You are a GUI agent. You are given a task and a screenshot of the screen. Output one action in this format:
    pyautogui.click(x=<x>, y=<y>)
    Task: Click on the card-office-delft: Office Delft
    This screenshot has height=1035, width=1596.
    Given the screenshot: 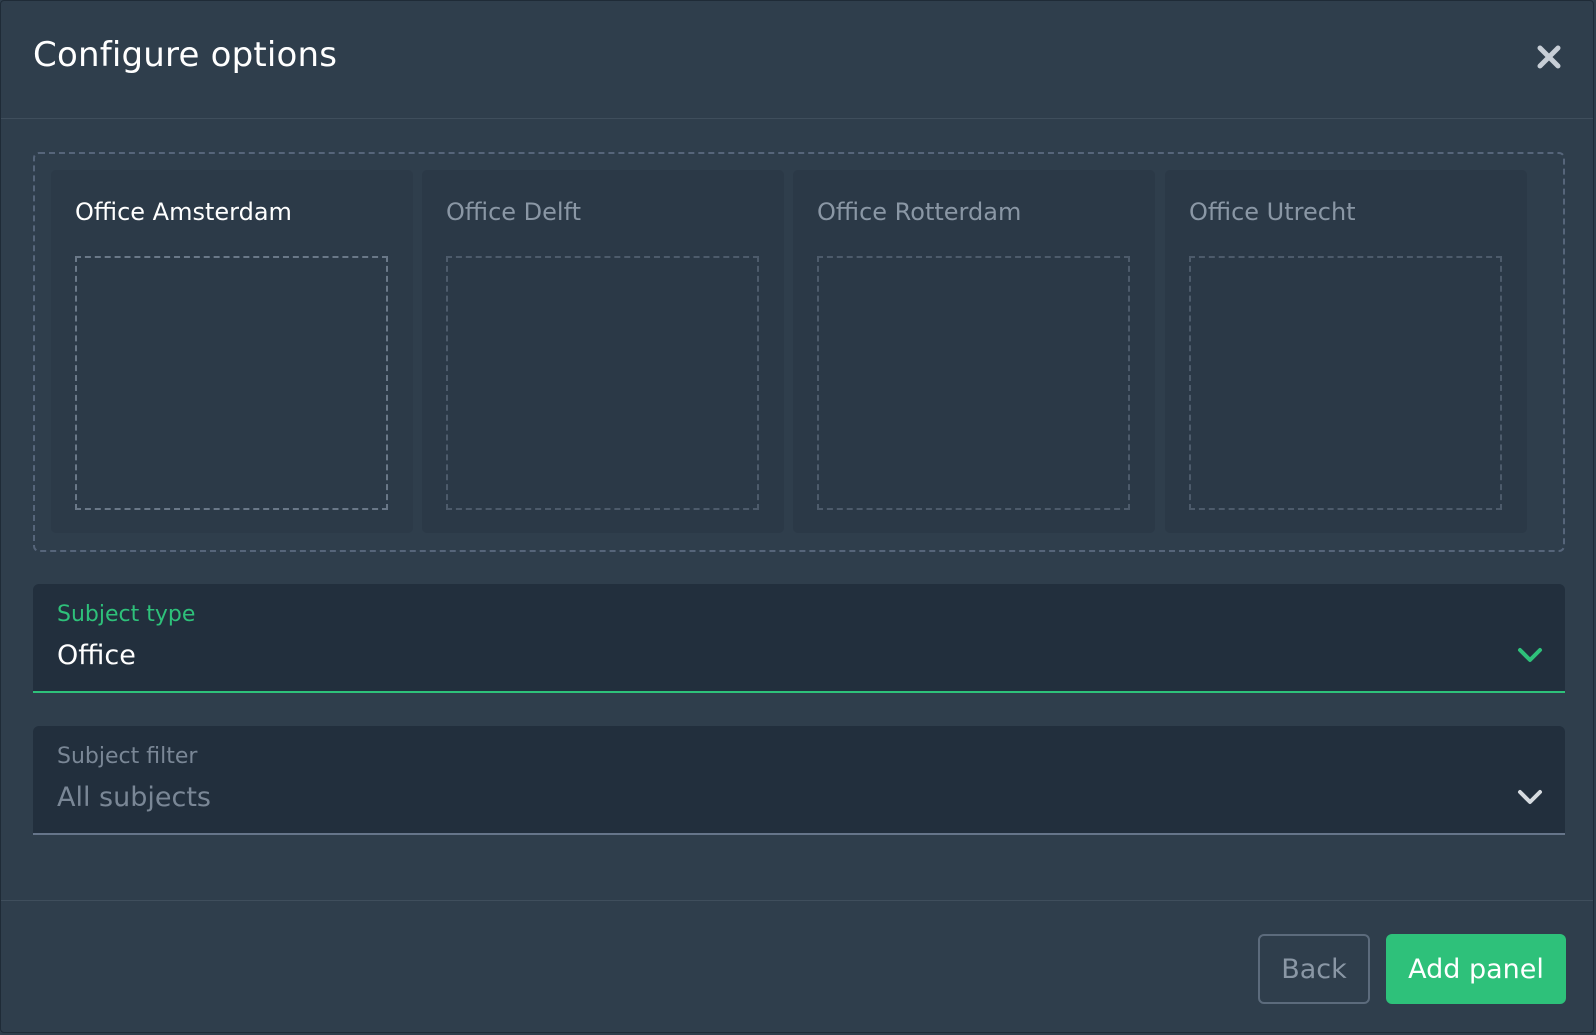 What is the action you would take?
    pyautogui.click(x=603, y=351)
    